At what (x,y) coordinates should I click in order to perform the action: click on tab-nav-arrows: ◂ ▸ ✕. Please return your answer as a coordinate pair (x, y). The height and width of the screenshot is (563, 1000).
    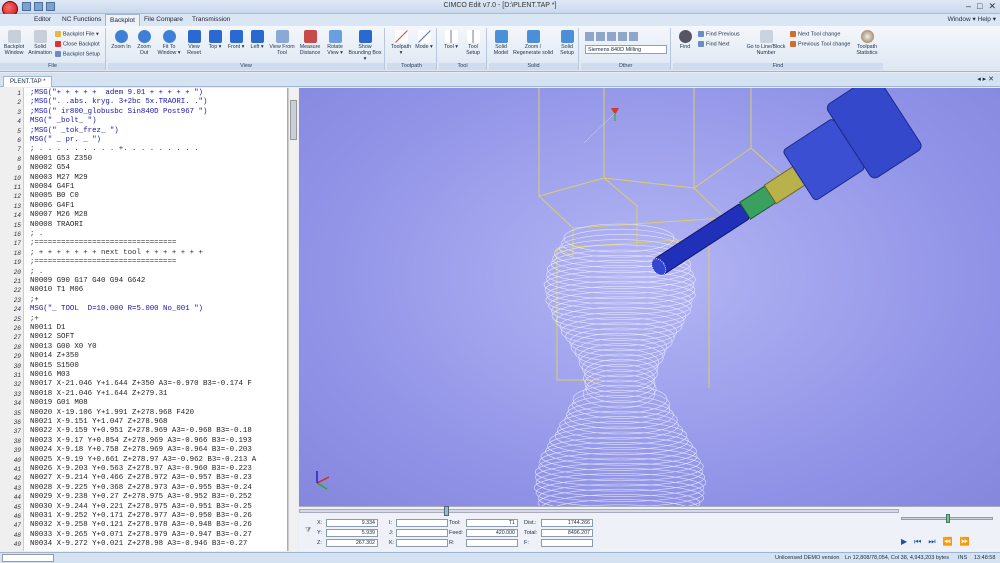
    Looking at the image, I should click on (985, 79).